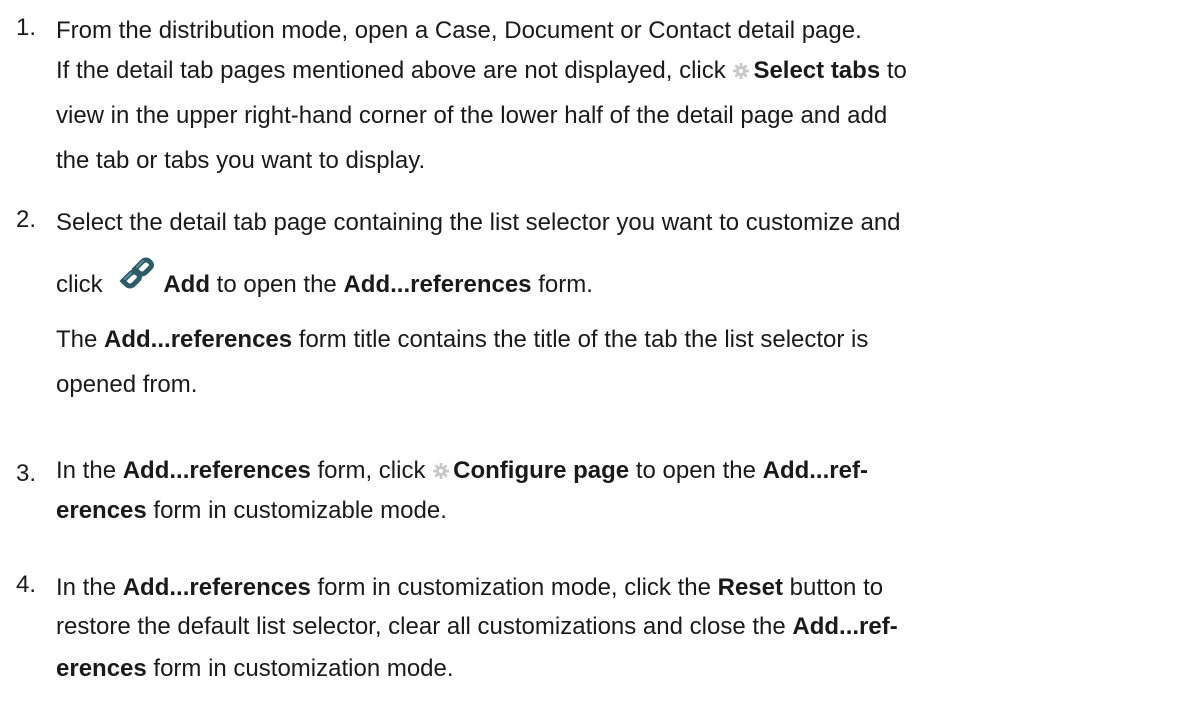 The image size is (1188, 707). What do you see at coordinates (137, 273) in the screenshot?
I see `link-chain-icon` at bounding box center [137, 273].